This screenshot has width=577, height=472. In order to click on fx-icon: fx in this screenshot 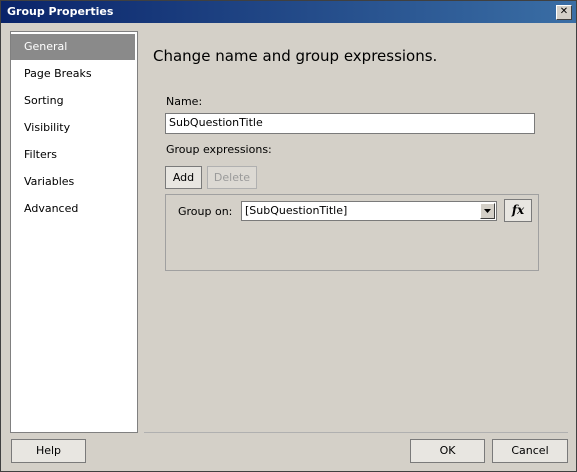, I will do `click(518, 210)`.